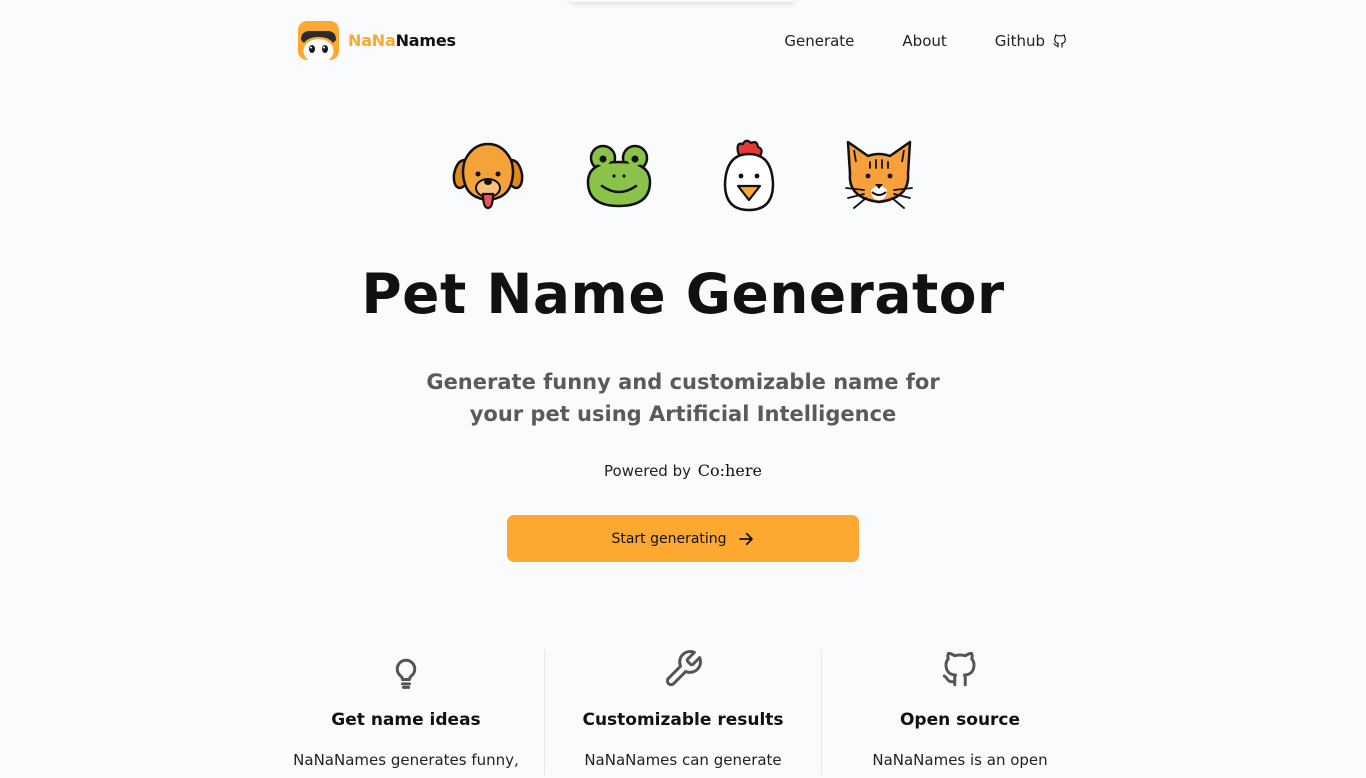 This screenshot has width=1366, height=778. What do you see at coordinates (683, 760) in the screenshot?
I see `feature-text: NaNaNames can generate` at bounding box center [683, 760].